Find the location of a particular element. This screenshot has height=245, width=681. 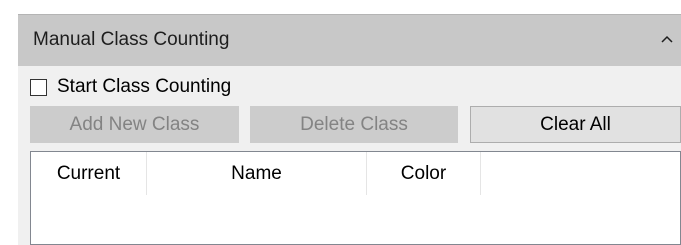

chevron-up-icon is located at coordinates (667, 39).